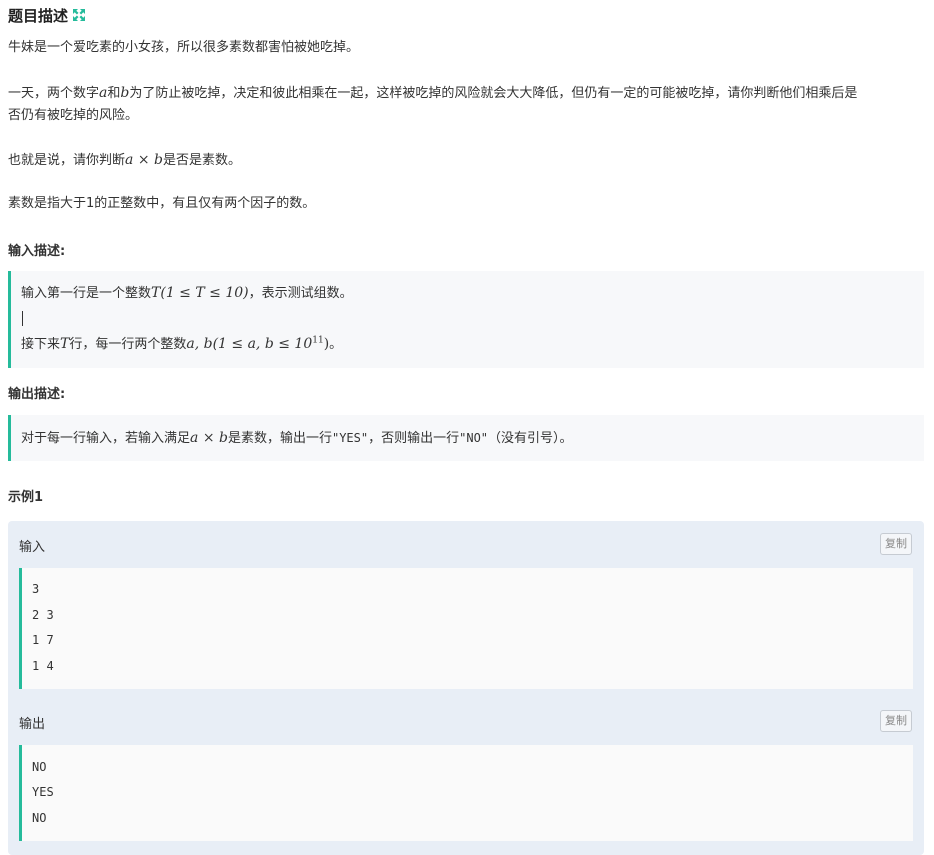 This screenshot has height=855, width=934. Describe the element at coordinates (73, 115) in the screenshot. I see `p2-line2: 否仍有被吃掉的风险。` at that location.